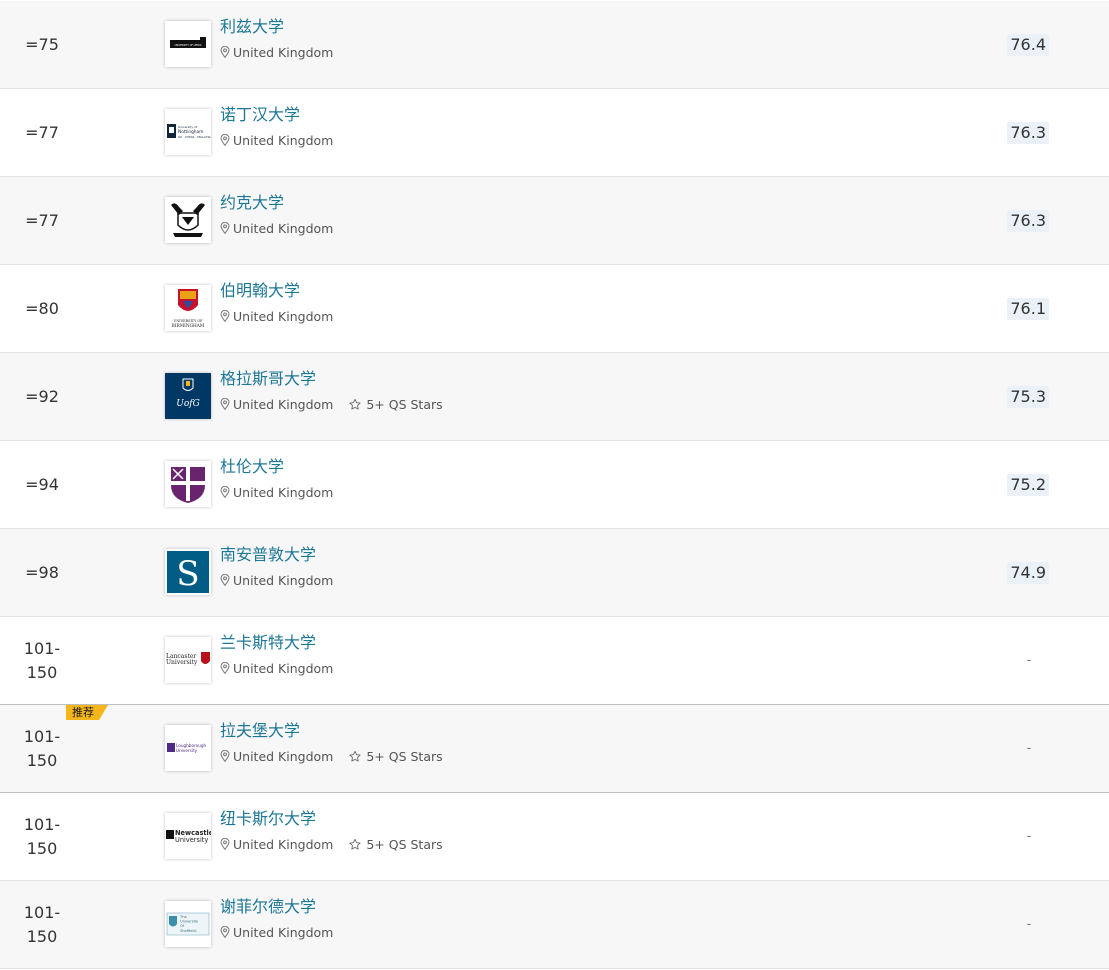  What do you see at coordinates (268, 555) in the screenshot?
I see `university-name-link: 南安普敦大学` at bounding box center [268, 555].